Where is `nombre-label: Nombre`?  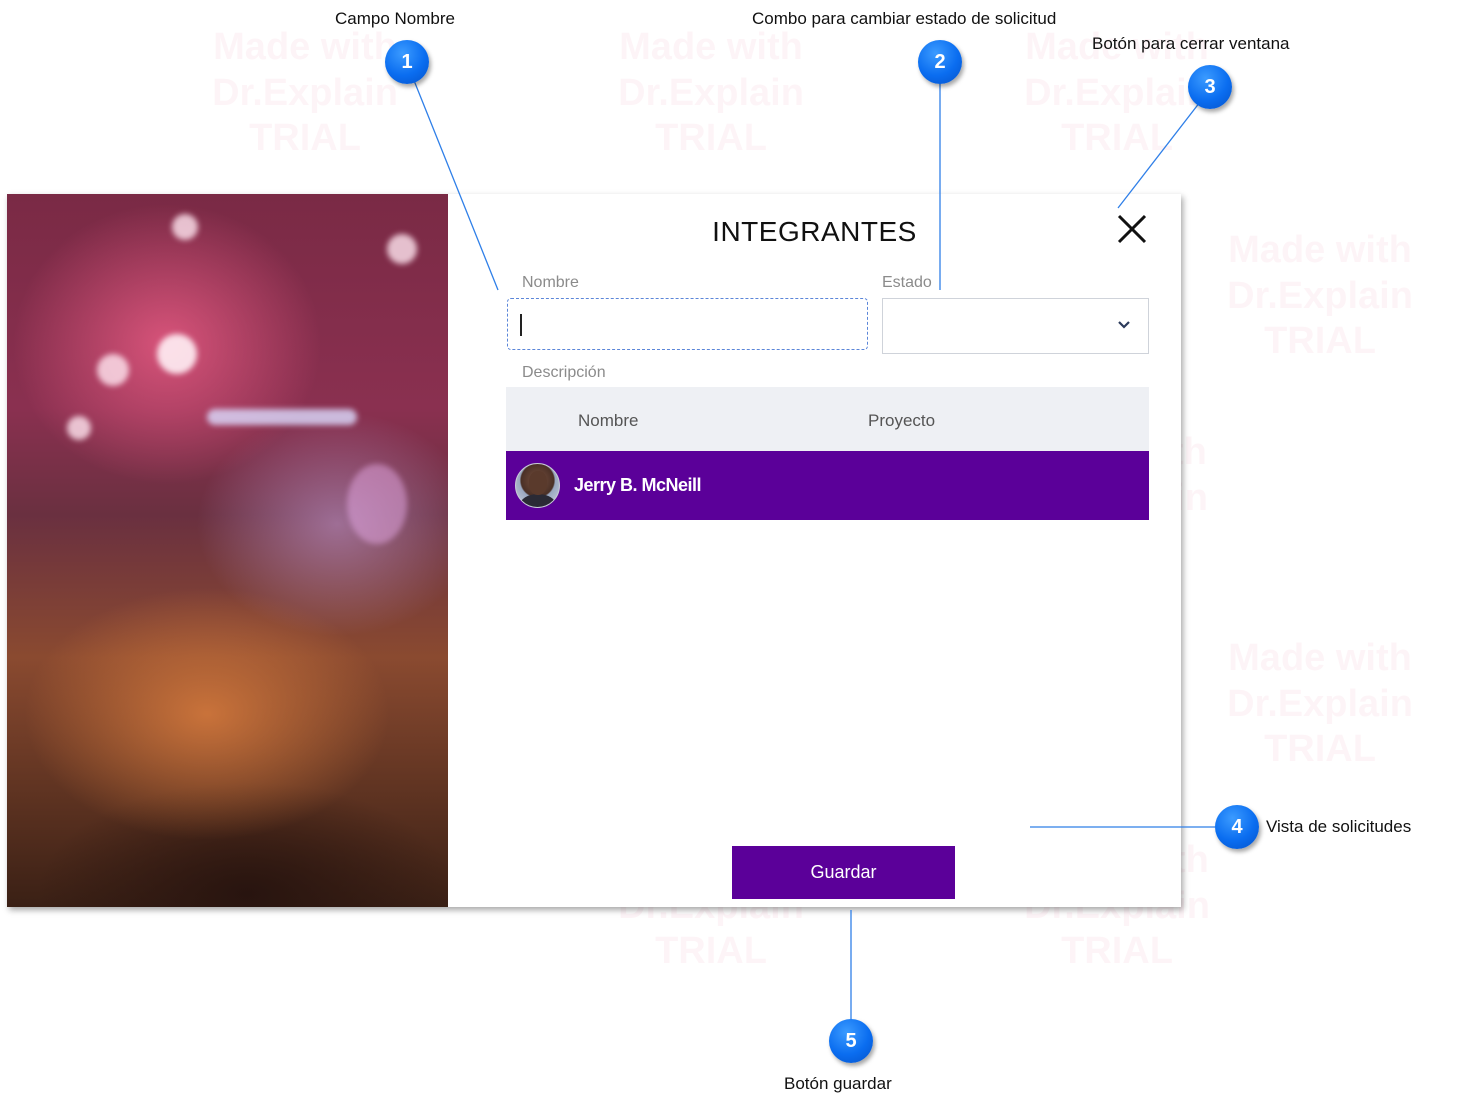
nombre-label: Nombre is located at coordinates (550, 282).